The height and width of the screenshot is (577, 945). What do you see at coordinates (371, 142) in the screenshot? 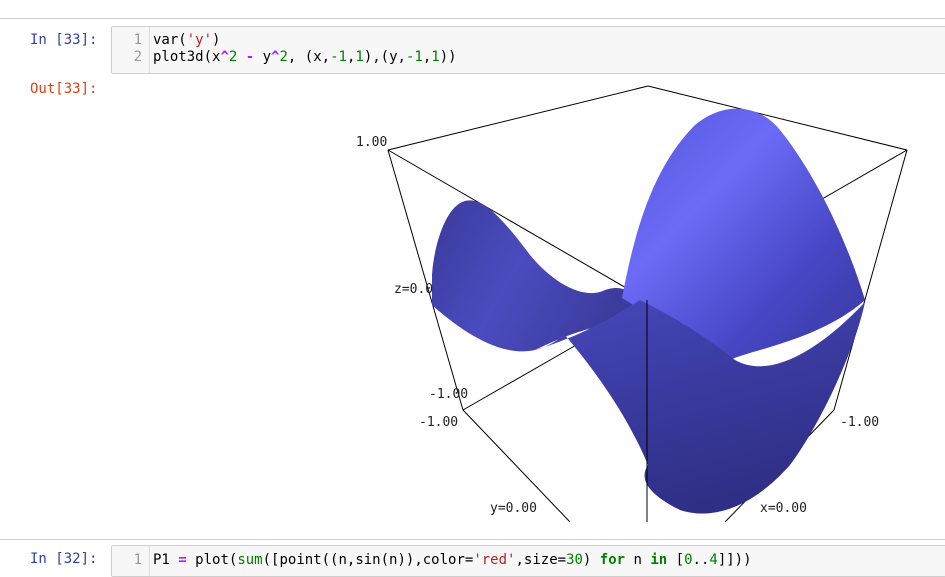
I see `z-max-label: 1.00` at bounding box center [371, 142].